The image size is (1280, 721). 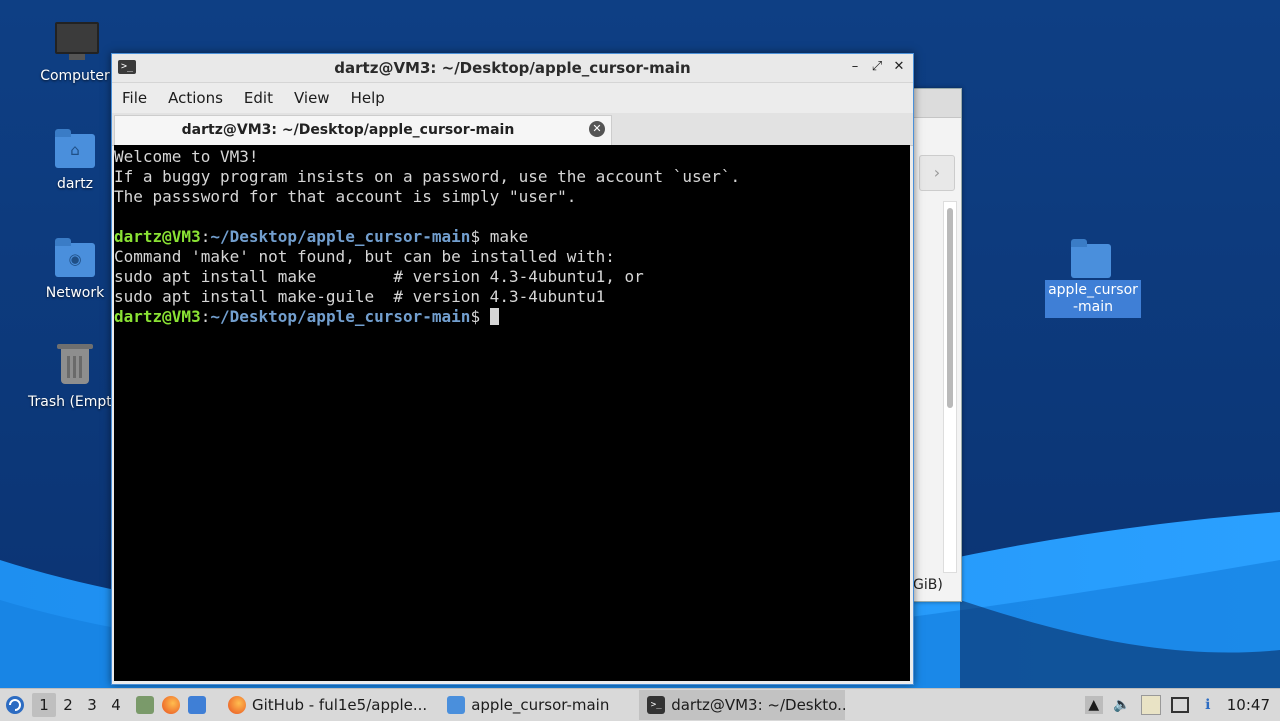 What do you see at coordinates (75, 40) in the screenshot?
I see `computer-icon` at bounding box center [75, 40].